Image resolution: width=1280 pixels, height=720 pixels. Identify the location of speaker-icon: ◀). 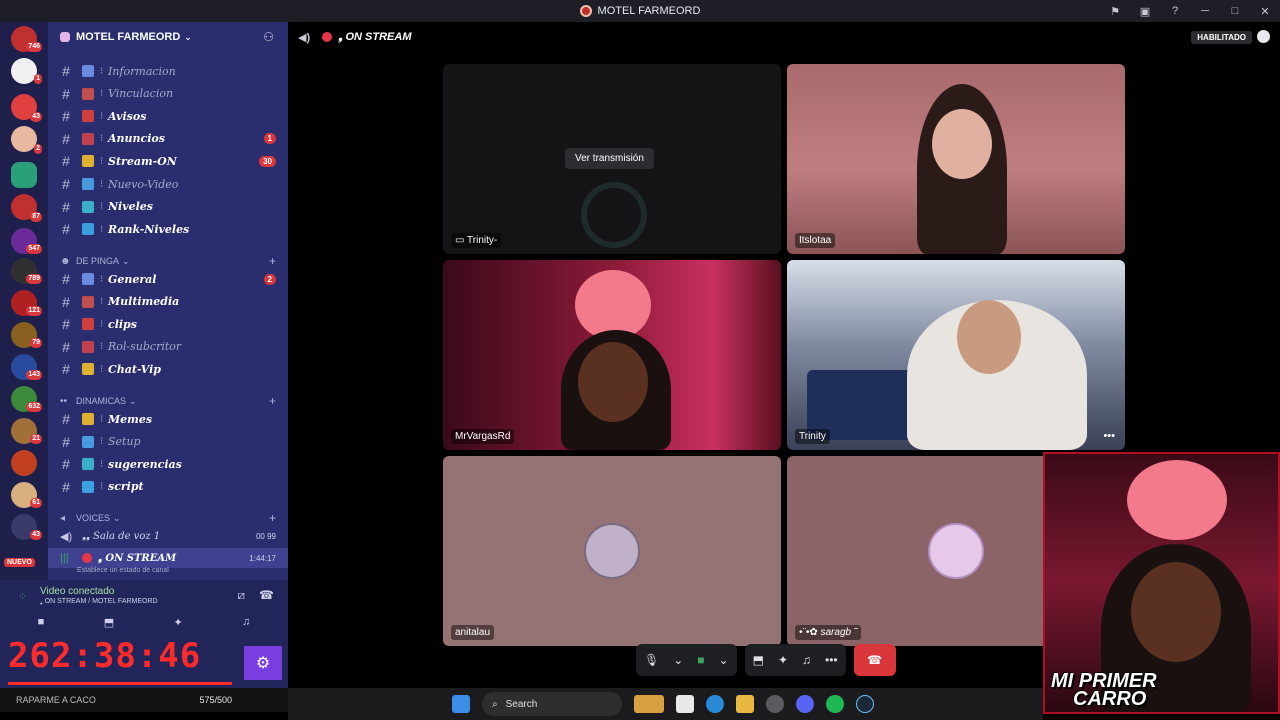
(304, 37).